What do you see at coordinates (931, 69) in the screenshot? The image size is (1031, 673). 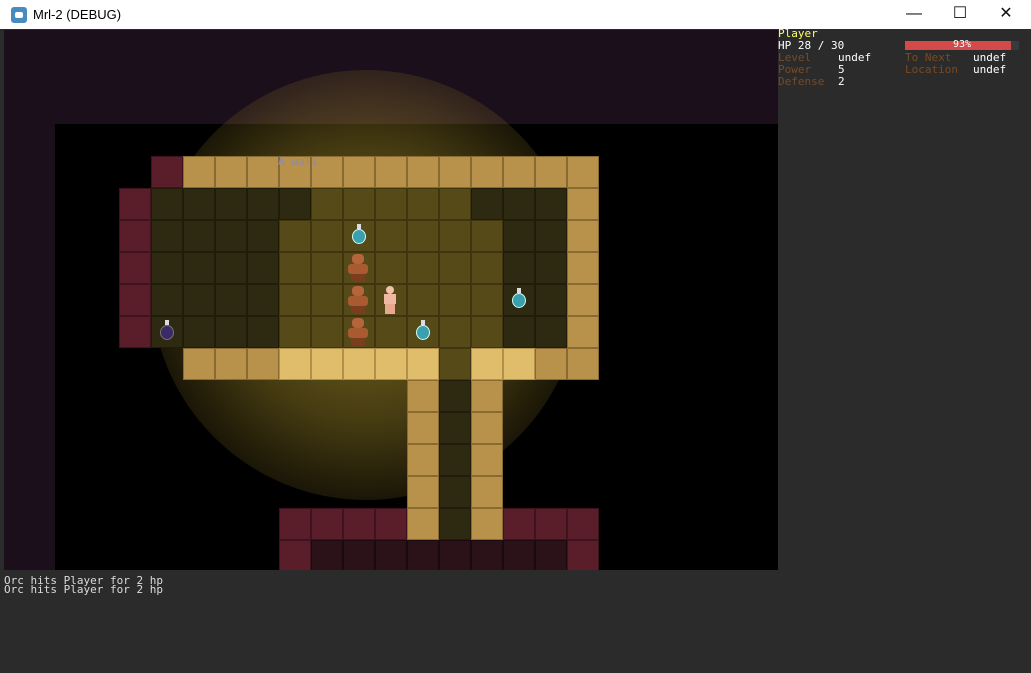 I see `location-label: Location` at bounding box center [931, 69].